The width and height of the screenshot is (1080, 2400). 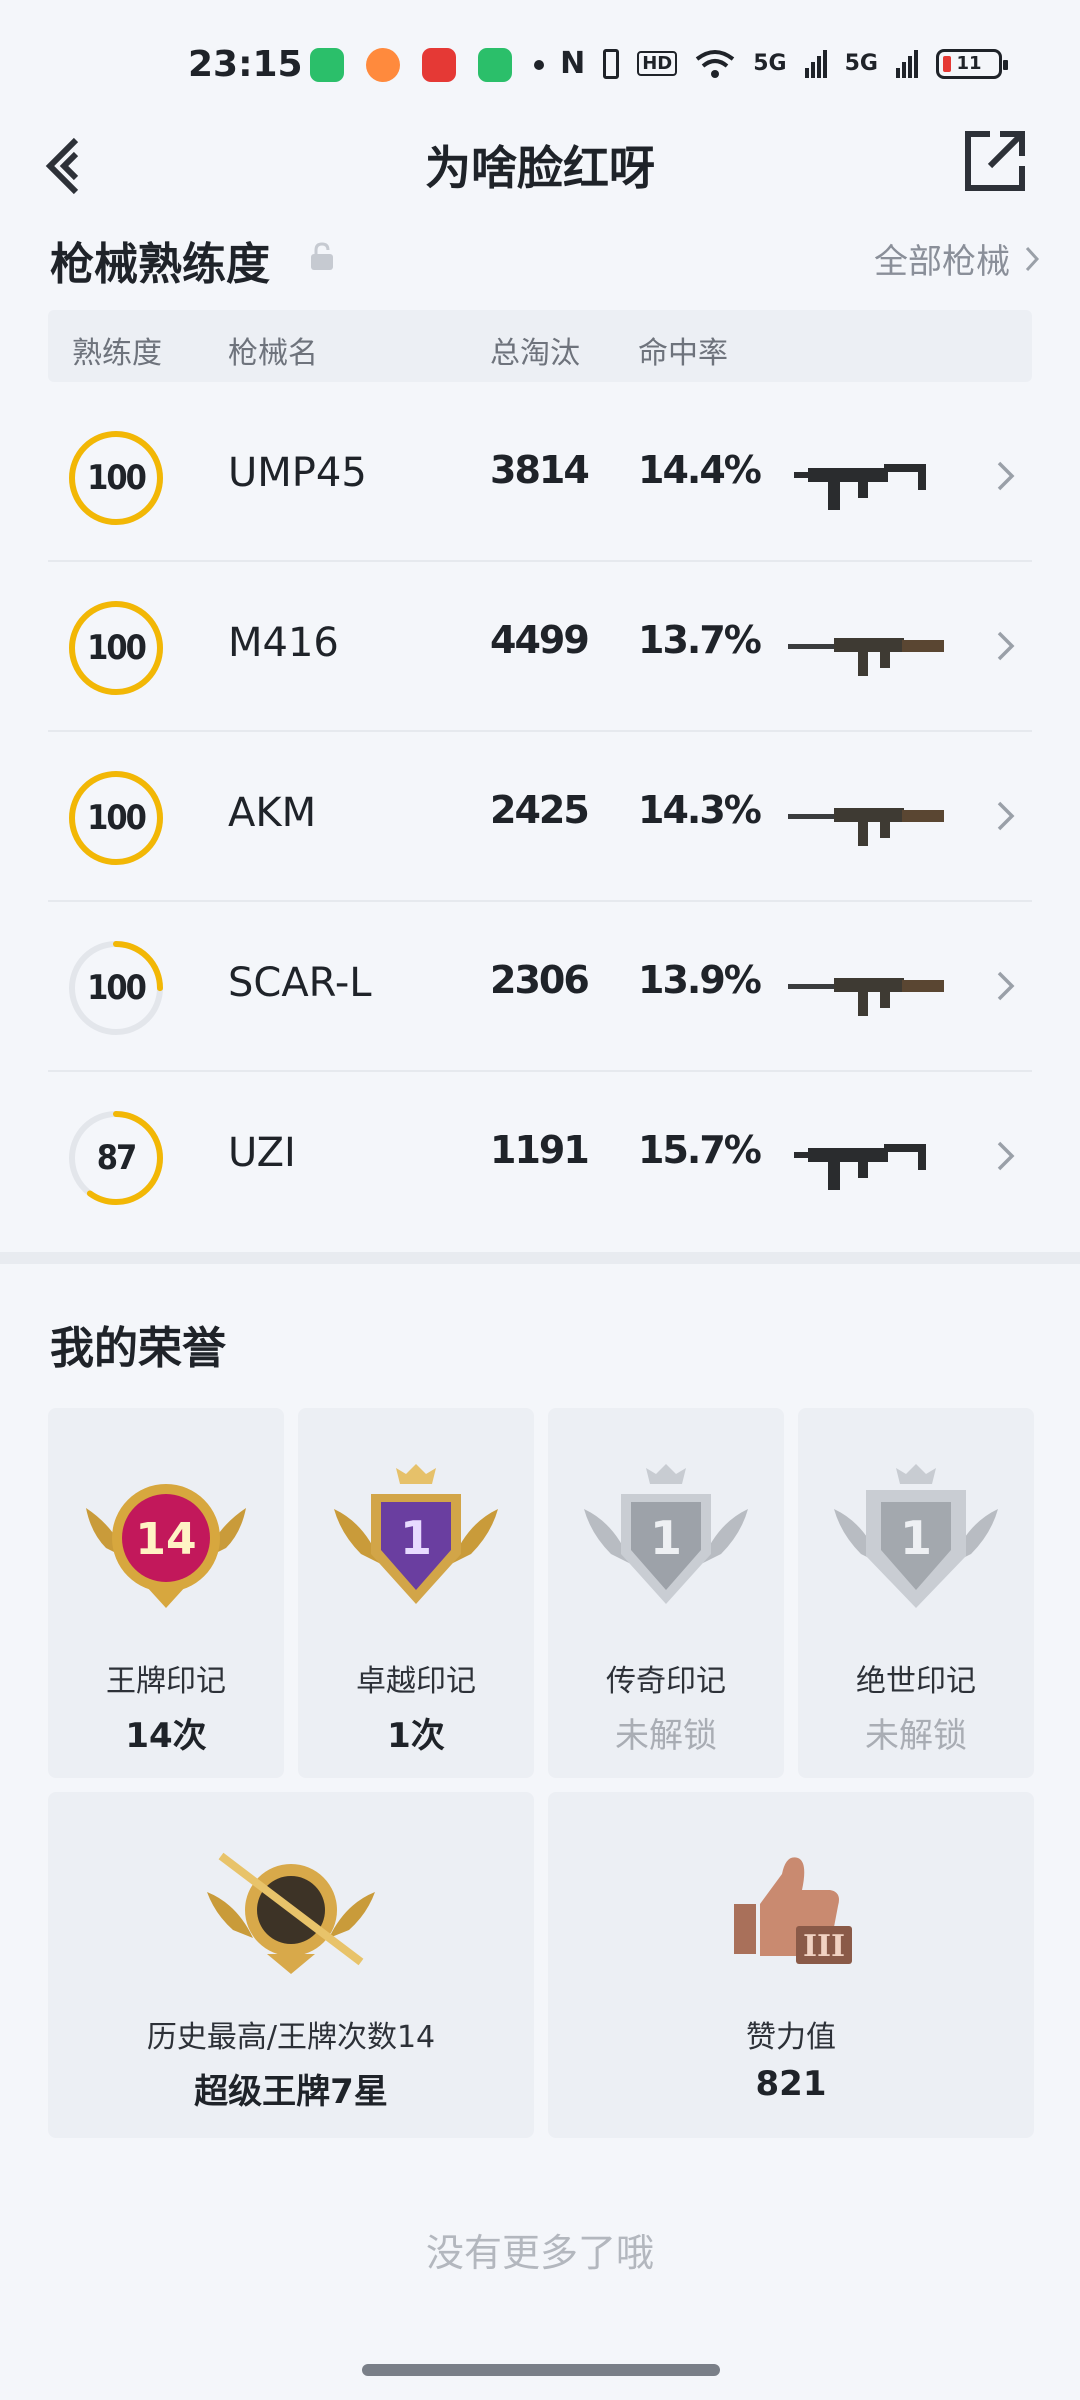 I want to click on mastery-value: 87, so click(x=117, y=1158).